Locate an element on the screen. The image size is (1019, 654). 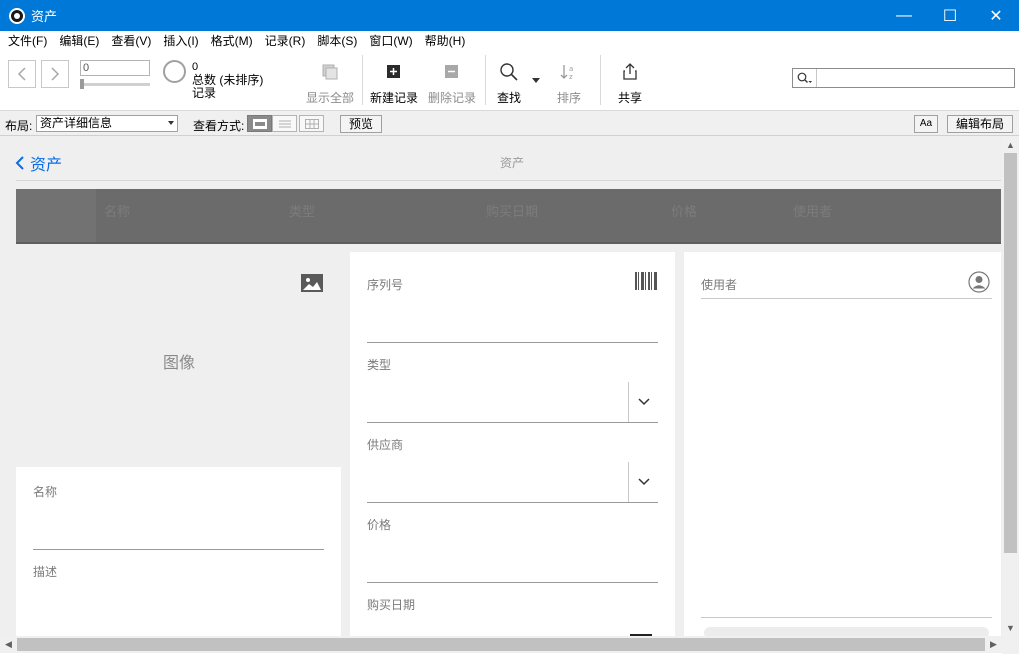
vertical-scrollbar: ▲ ▼ is located at coordinates (1010, 386).